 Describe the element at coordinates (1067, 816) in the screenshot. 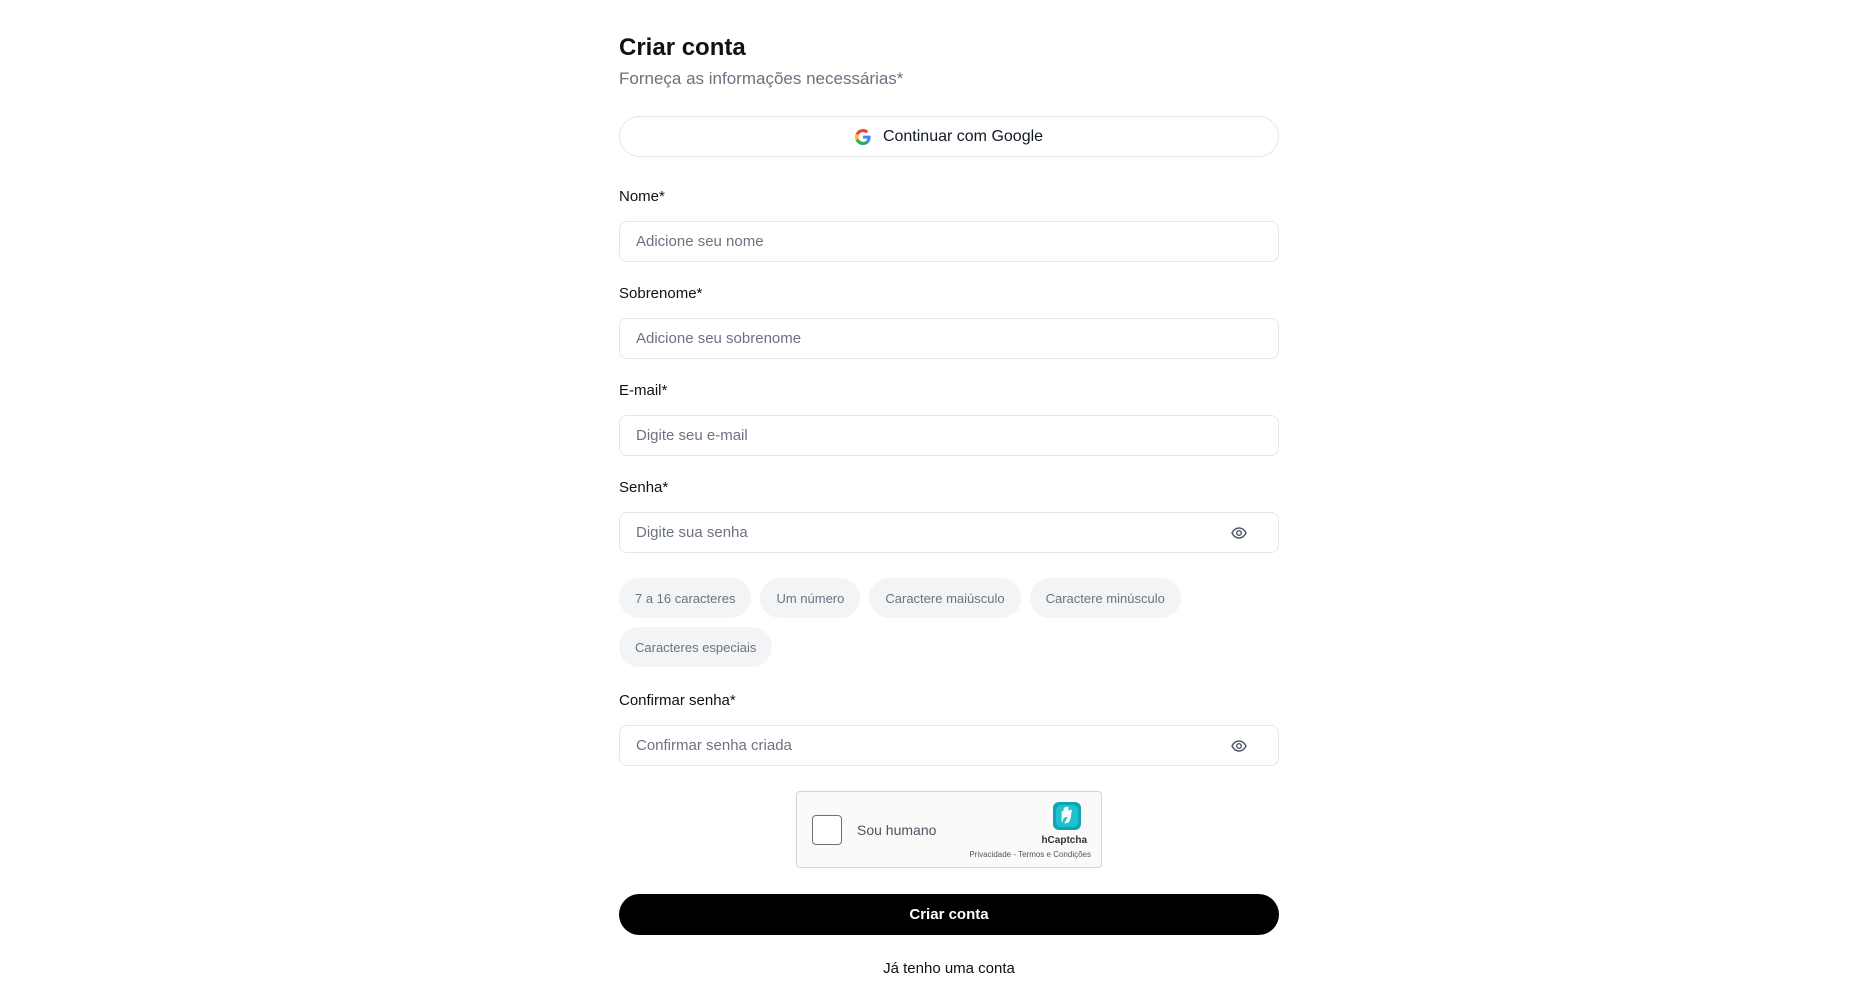

I see `hcaptcha-logo-icon` at that location.